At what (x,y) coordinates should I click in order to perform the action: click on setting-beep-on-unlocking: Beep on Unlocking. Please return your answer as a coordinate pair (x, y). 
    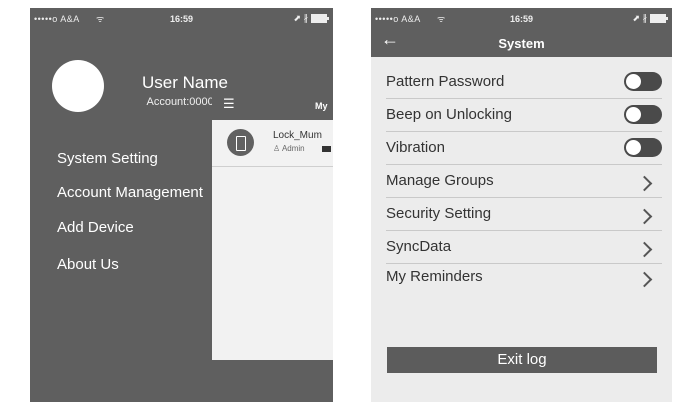
    Looking at the image, I should click on (524, 115).